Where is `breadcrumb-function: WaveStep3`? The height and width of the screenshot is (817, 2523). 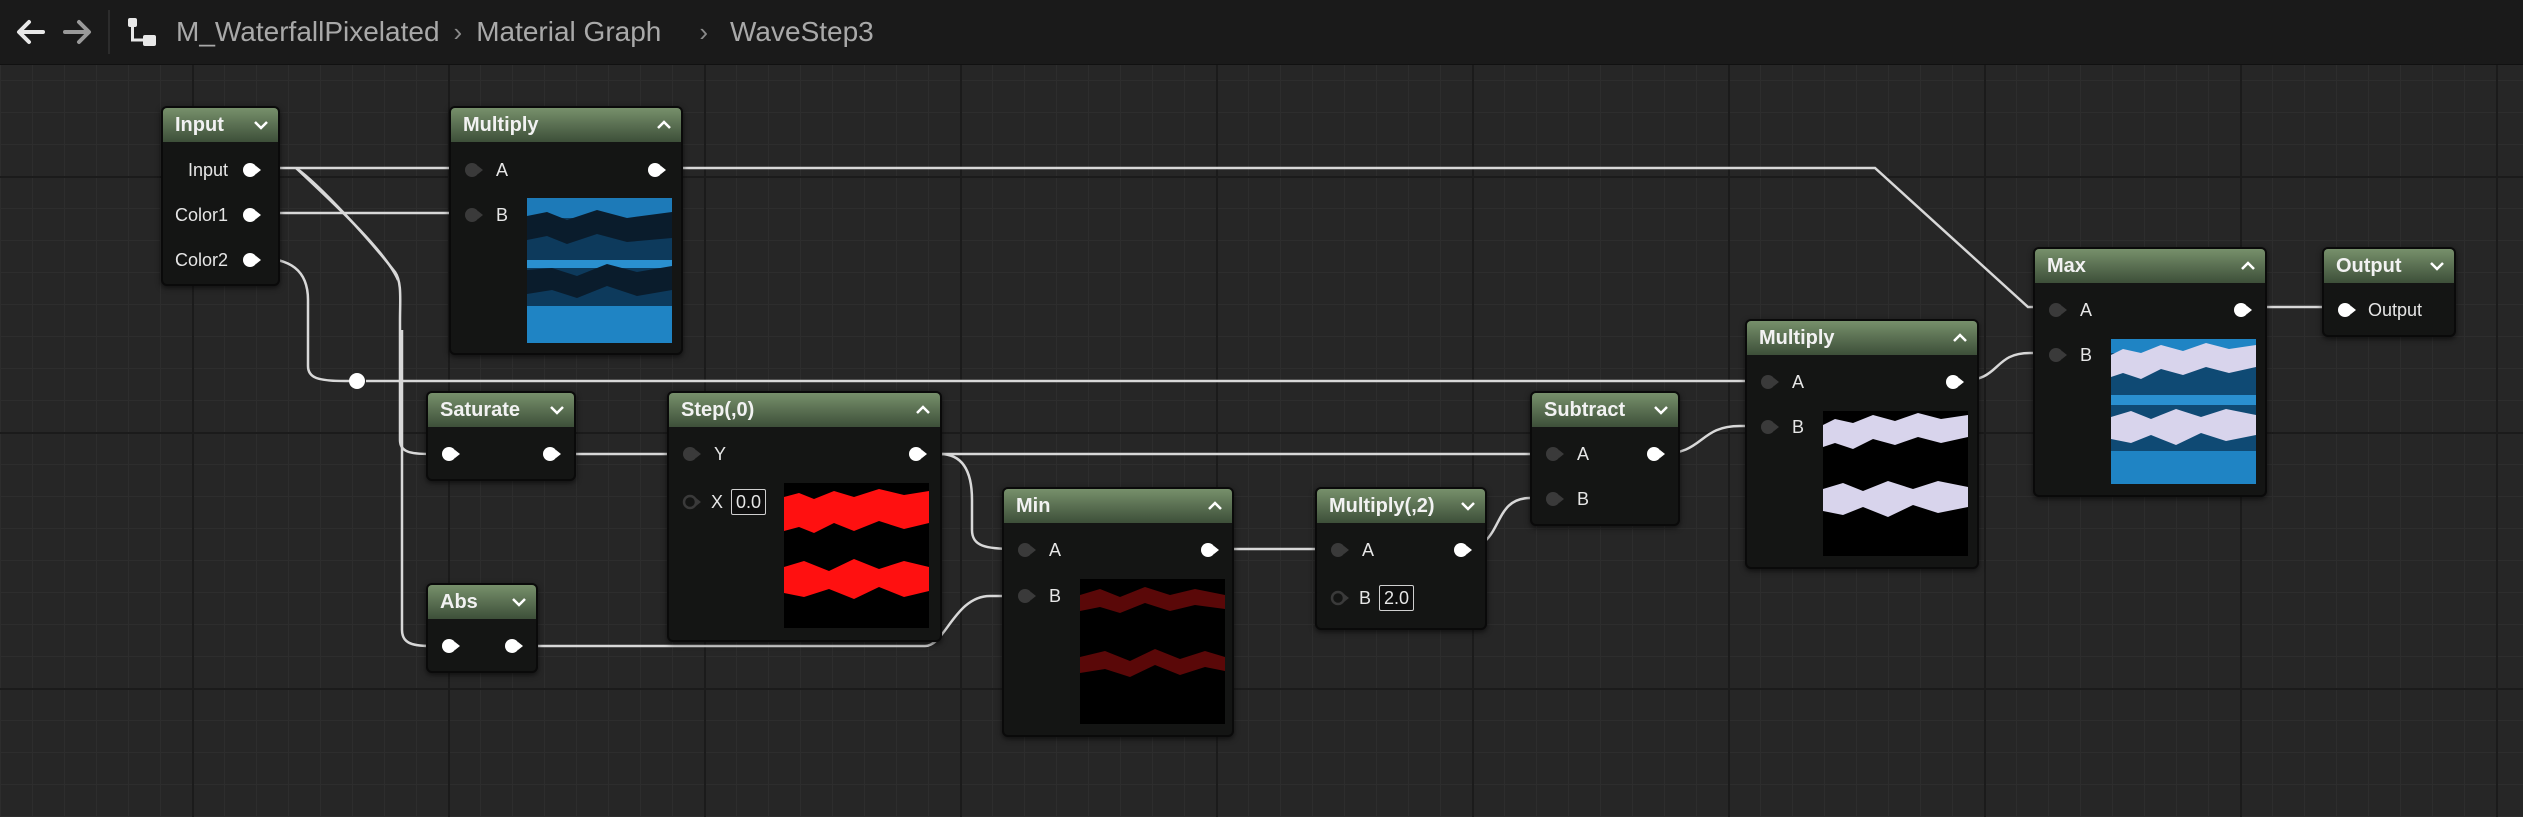
breadcrumb-function: WaveStep3 is located at coordinates (802, 32).